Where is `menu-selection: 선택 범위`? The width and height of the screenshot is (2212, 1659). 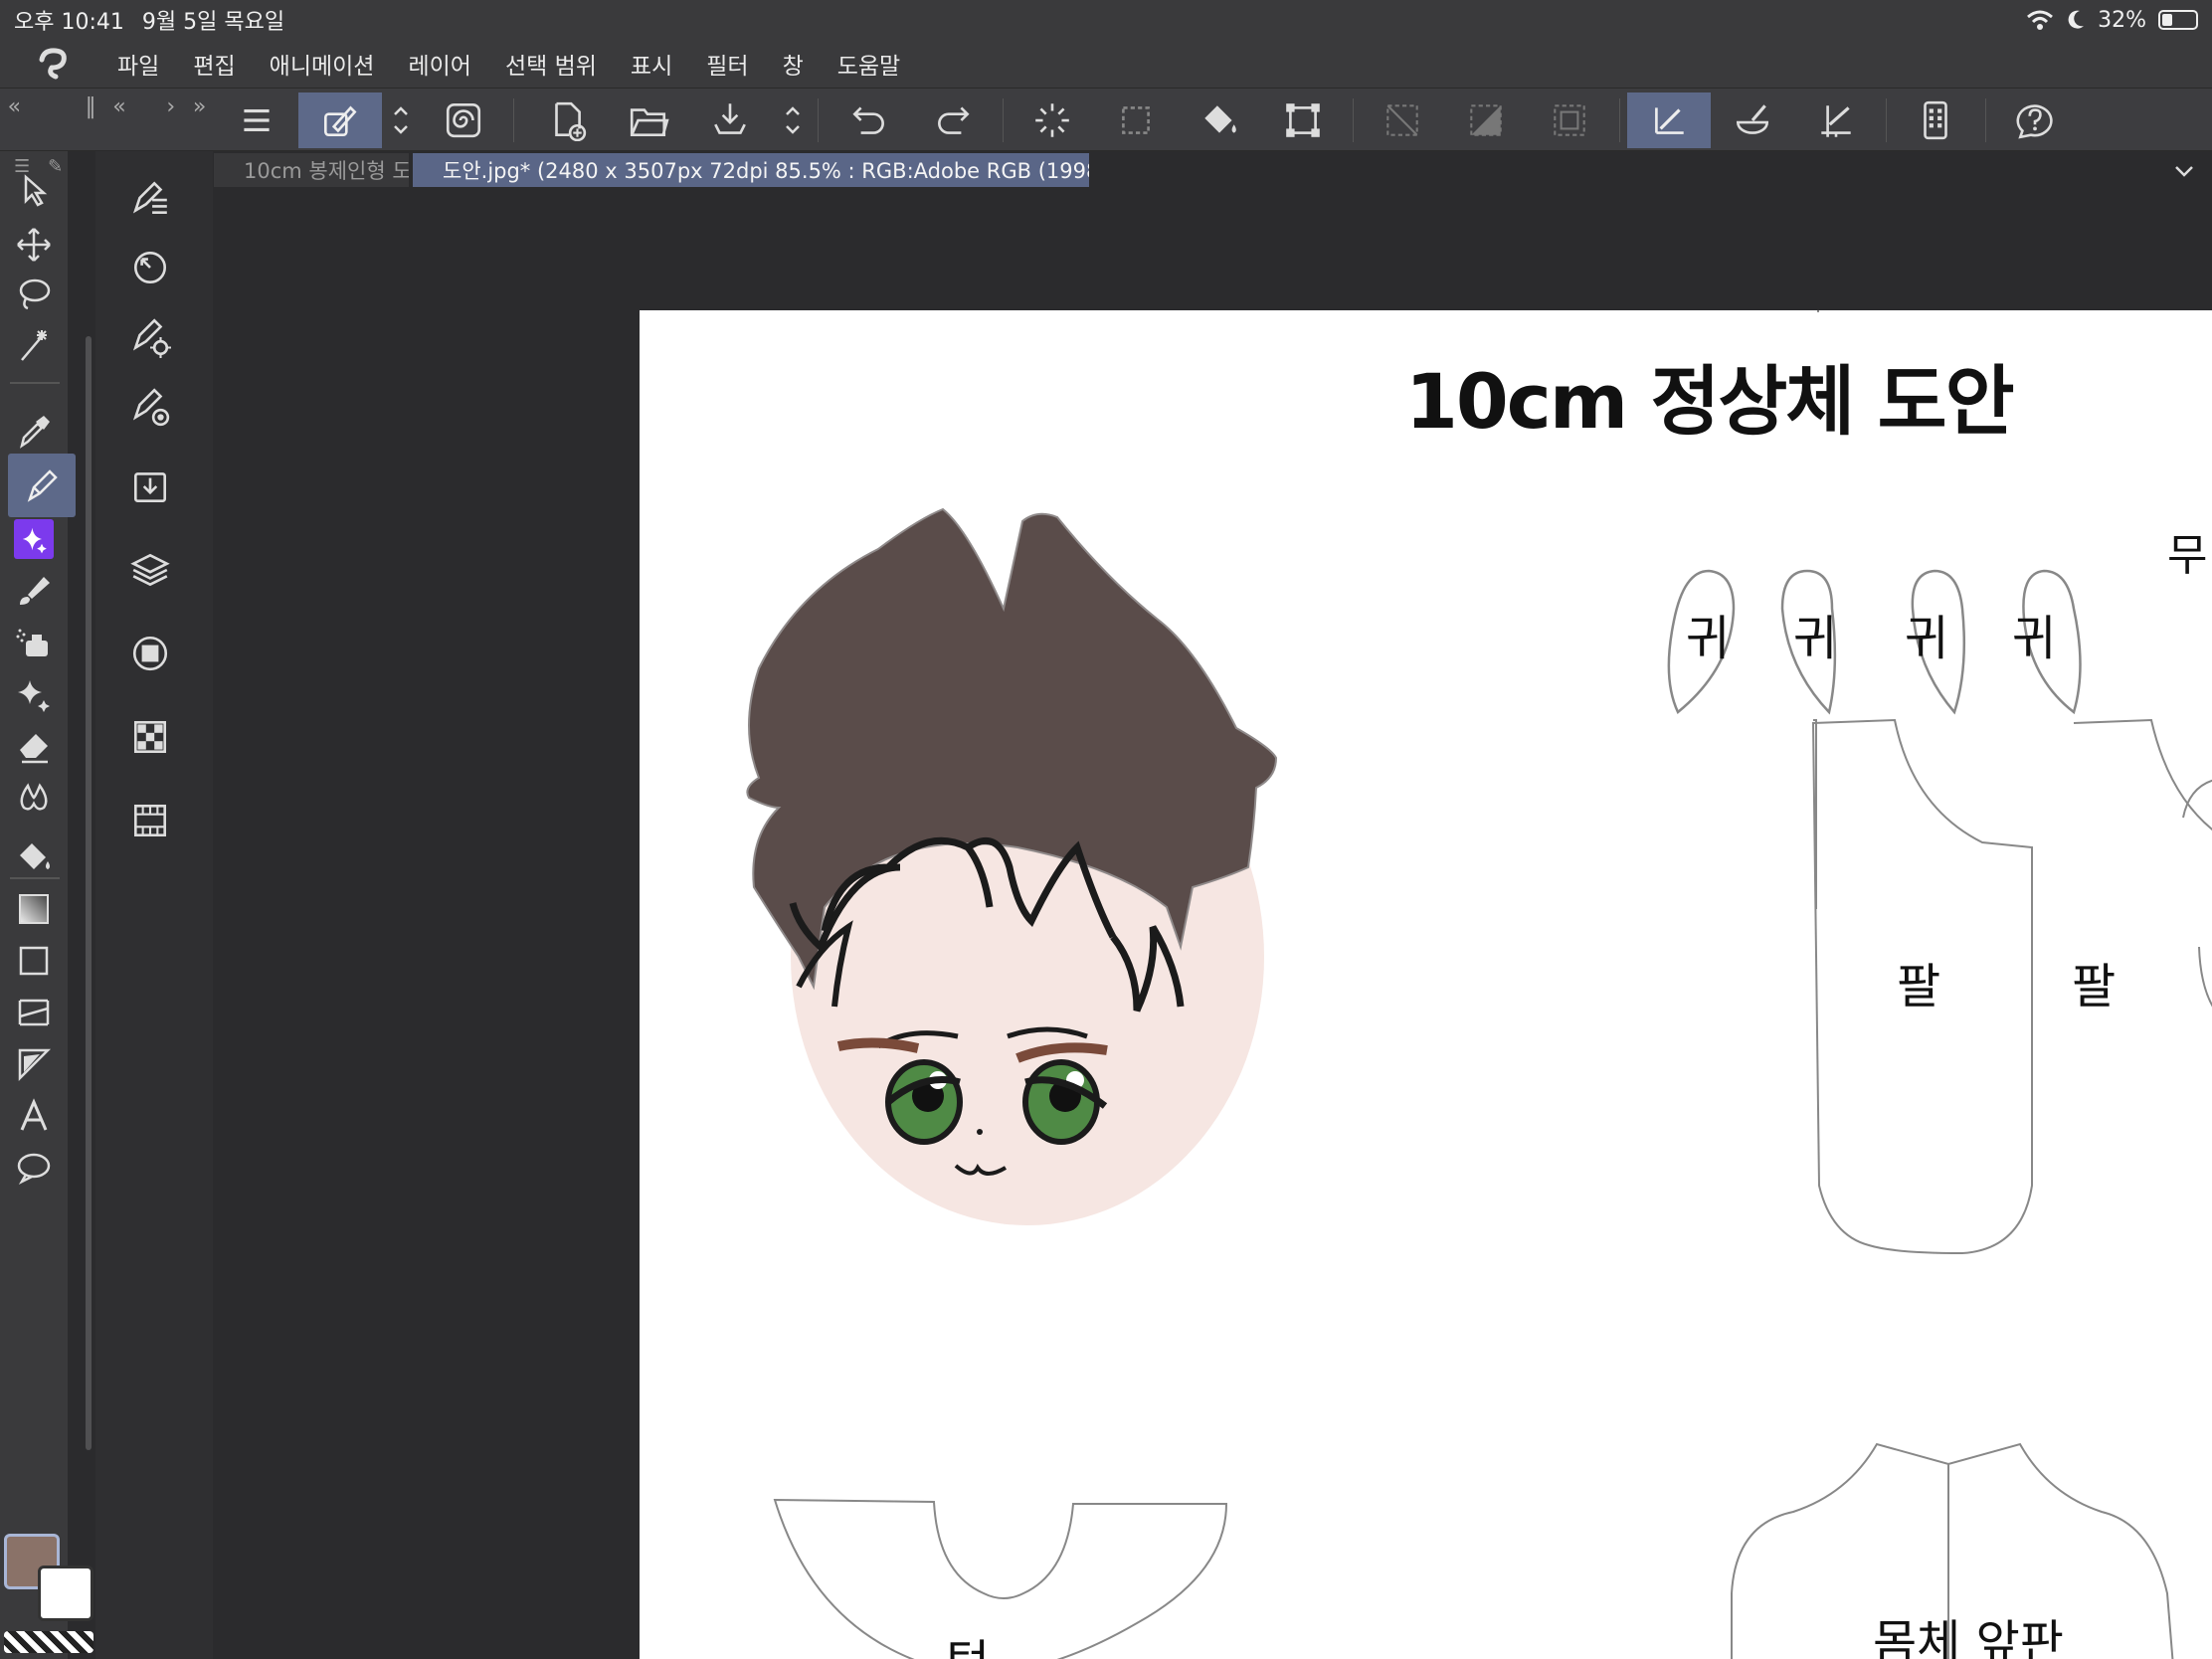
menu-selection: 선택 범위 is located at coordinates (551, 64).